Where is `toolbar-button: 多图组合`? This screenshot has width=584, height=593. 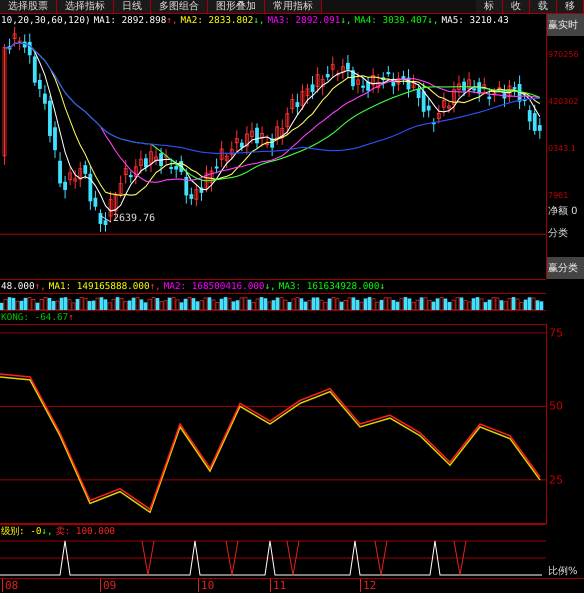
toolbar-button: 多图组合 is located at coordinates (179, 6).